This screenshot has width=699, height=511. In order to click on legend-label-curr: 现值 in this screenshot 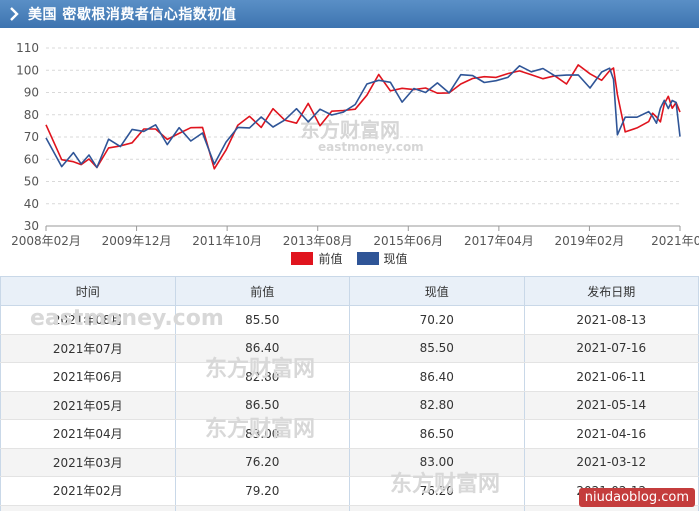, I will do `click(395, 259)`.